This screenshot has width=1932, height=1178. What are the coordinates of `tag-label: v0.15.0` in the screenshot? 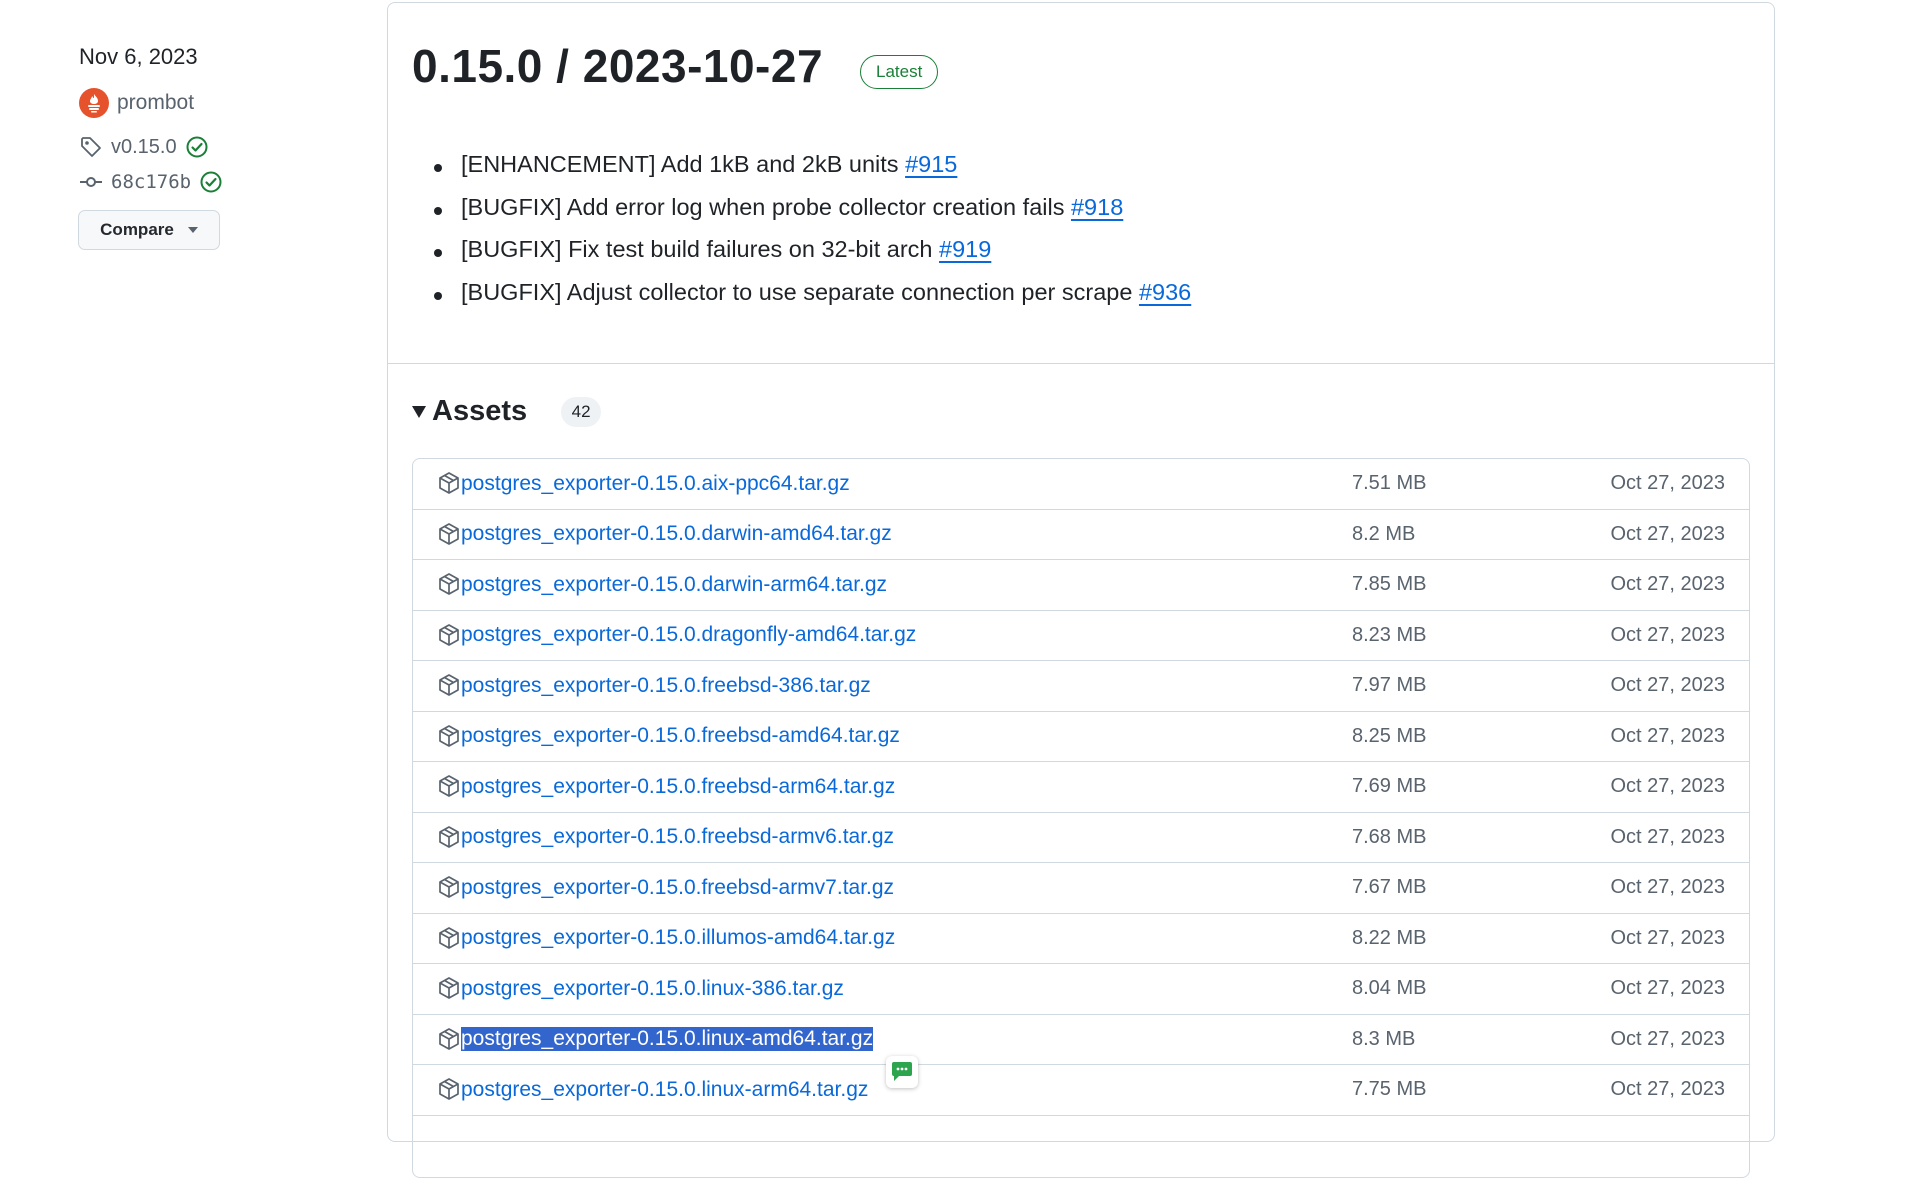 It's located at (144, 147).